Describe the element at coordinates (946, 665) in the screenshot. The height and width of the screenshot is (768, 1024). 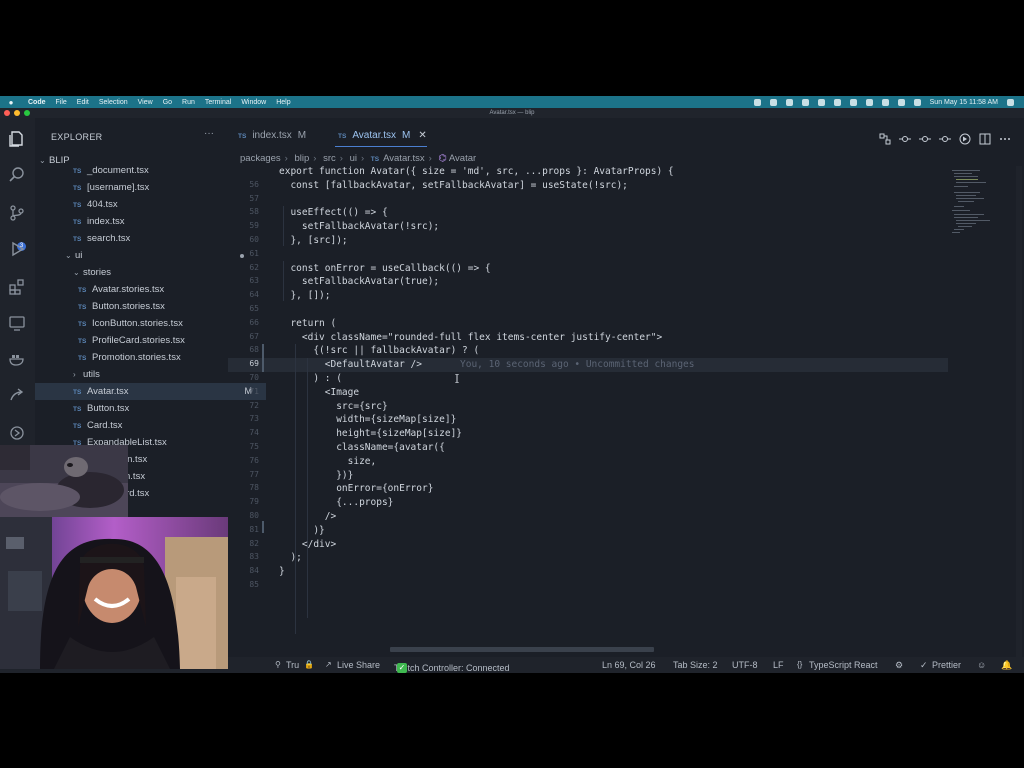
I see `prettier-status: Prettier` at that location.